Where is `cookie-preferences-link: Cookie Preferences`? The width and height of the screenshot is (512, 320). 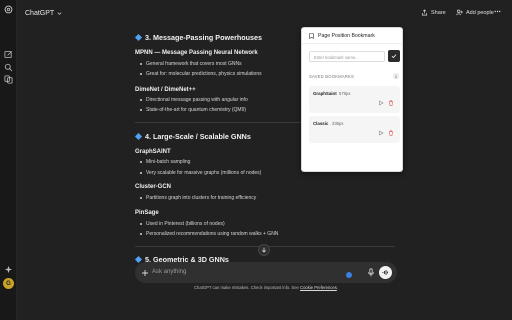 cookie-preferences-link: Cookie Preferences is located at coordinates (318, 287).